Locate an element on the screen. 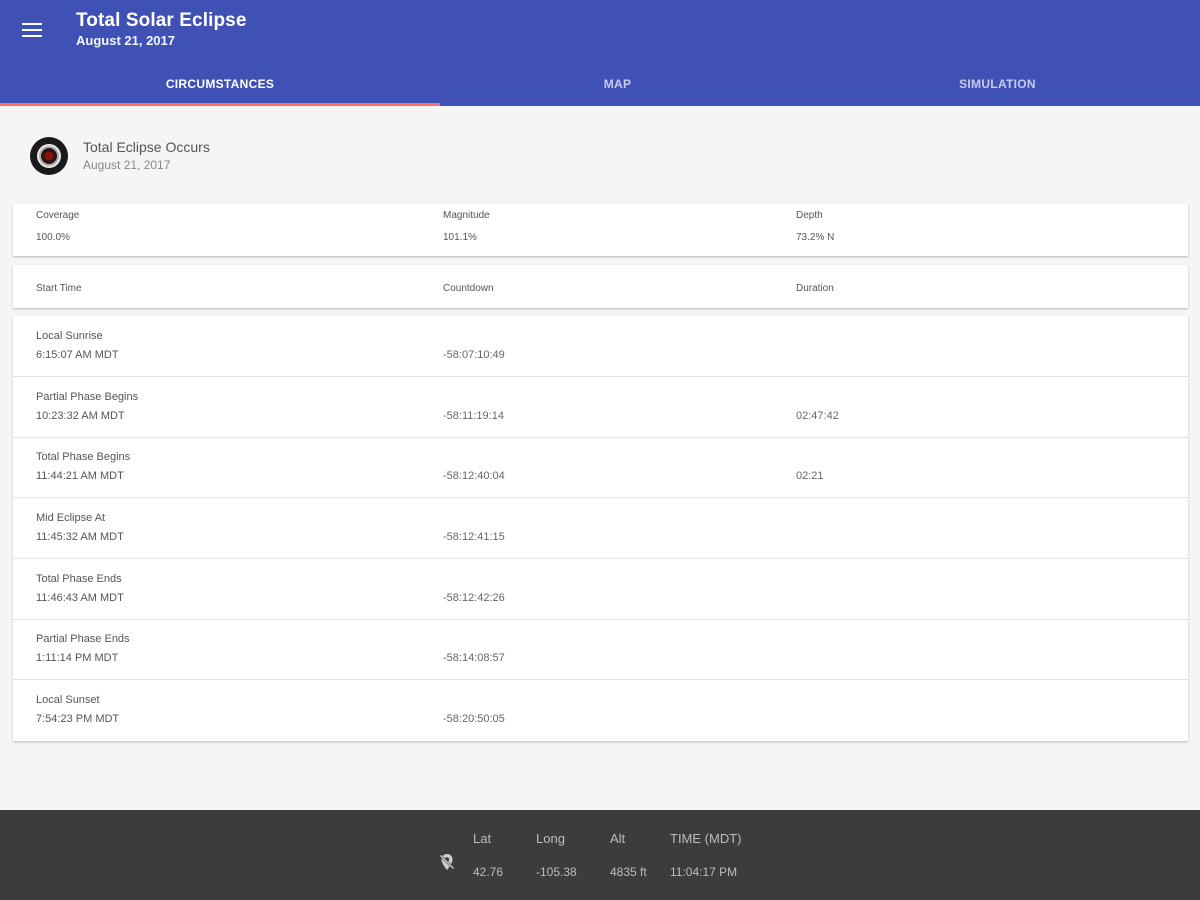 This screenshot has width=1200, height=900. phase-name: Local Sunrise is located at coordinates (69, 336).